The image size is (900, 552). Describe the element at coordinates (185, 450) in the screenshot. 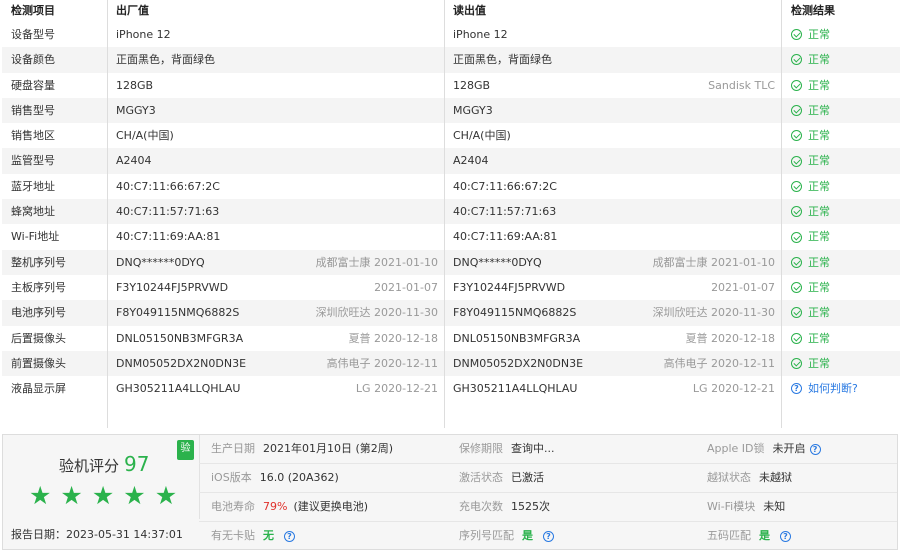

I see `verified-badge: 验` at that location.